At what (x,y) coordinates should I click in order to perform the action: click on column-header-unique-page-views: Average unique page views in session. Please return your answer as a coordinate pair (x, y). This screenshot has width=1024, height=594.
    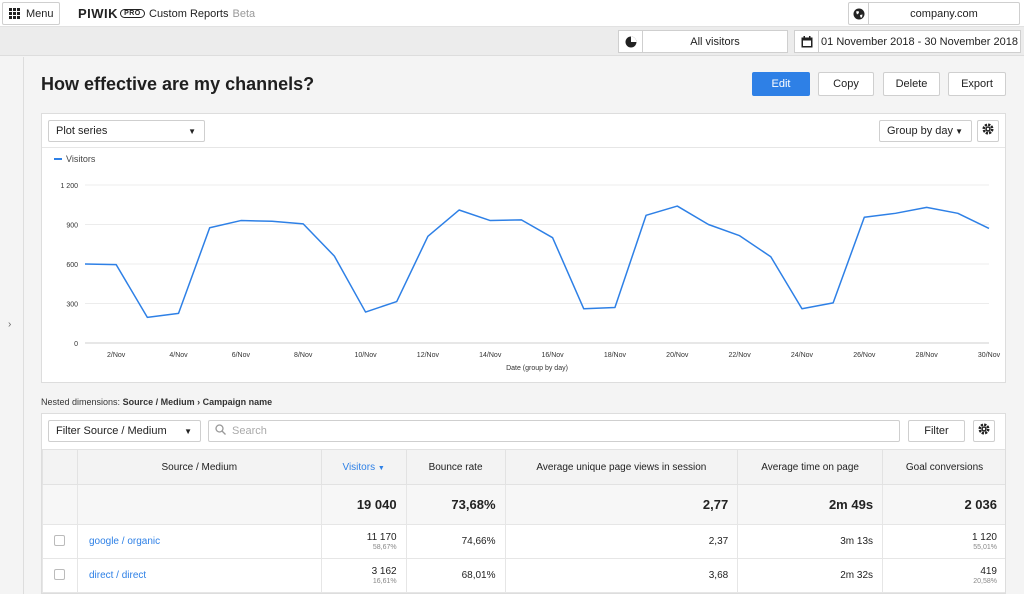
    Looking at the image, I should click on (621, 467).